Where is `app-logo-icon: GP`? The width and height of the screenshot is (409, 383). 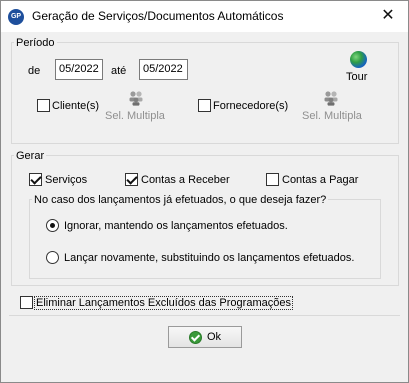
app-logo-icon: GP is located at coordinates (16, 17).